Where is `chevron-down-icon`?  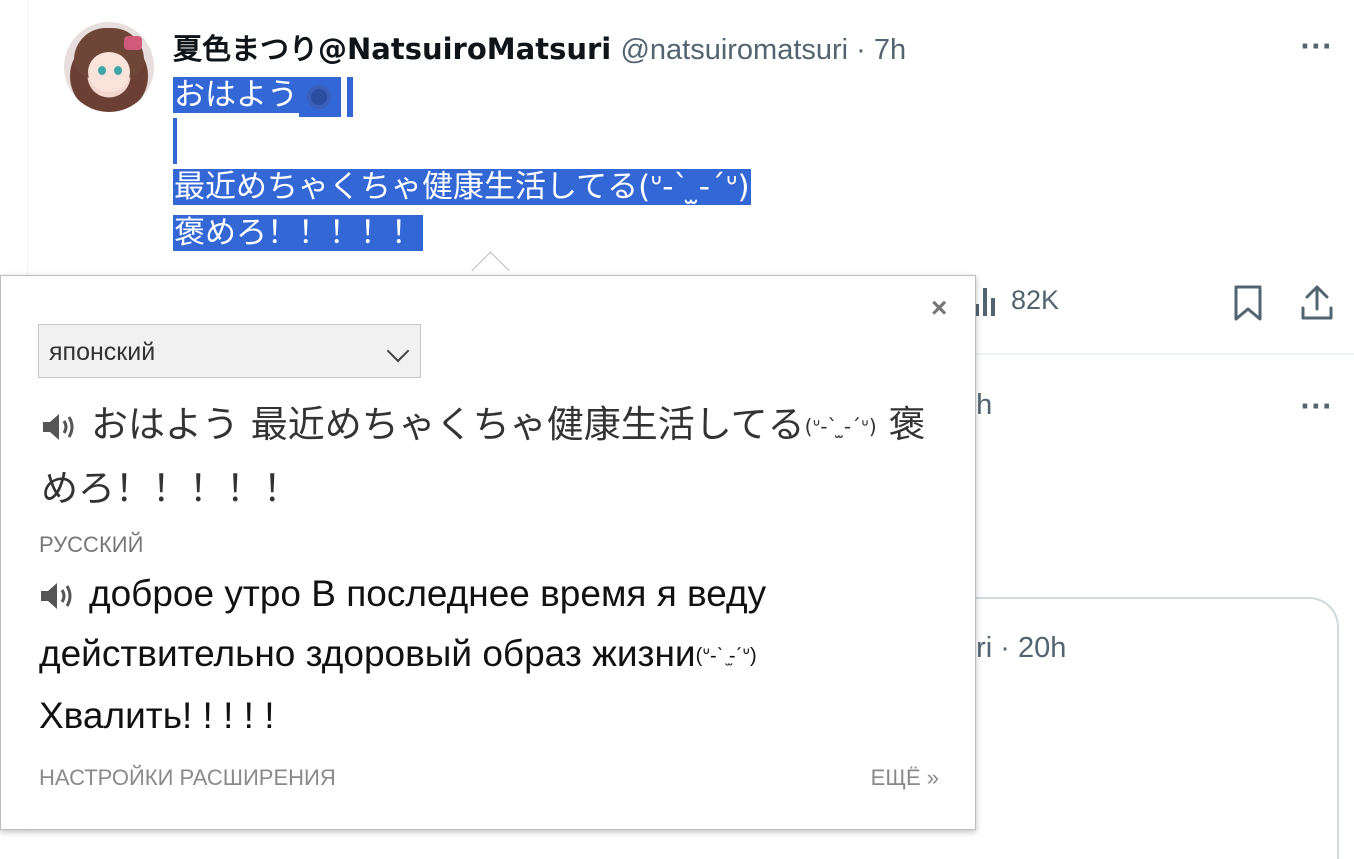 chevron-down-icon is located at coordinates (398, 351).